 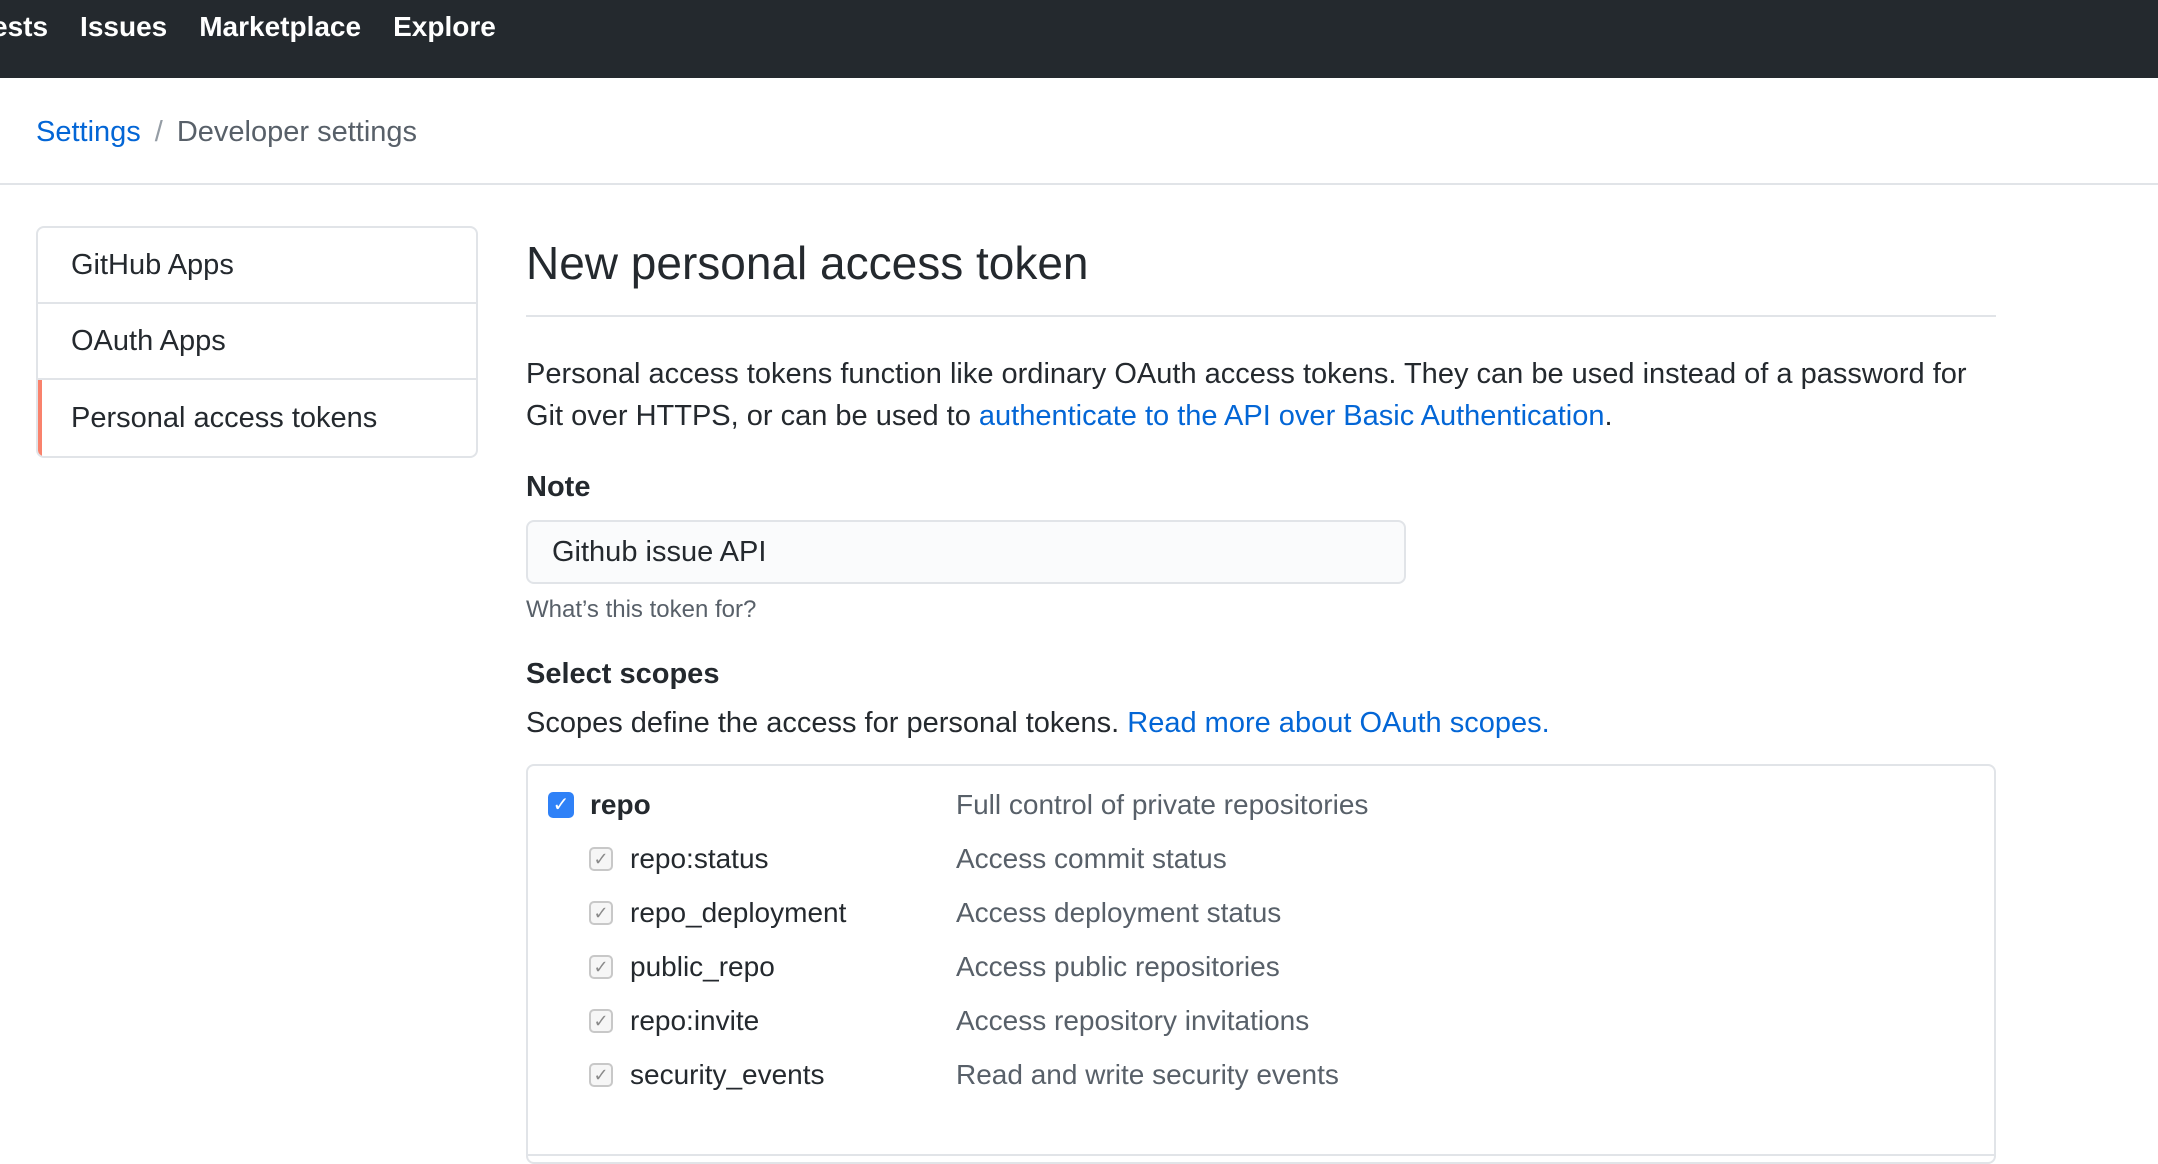 I want to click on breadcrumb-settings-link: Settings, so click(x=88, y=132).